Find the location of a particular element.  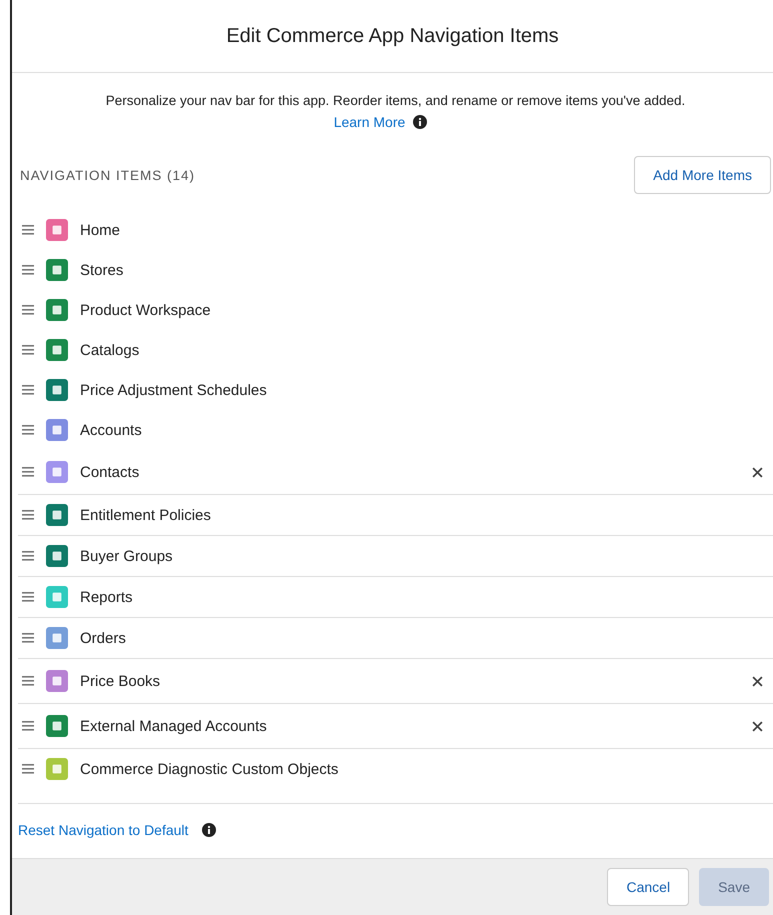

nav-item-row: Home is located at coordinates (395, 230).